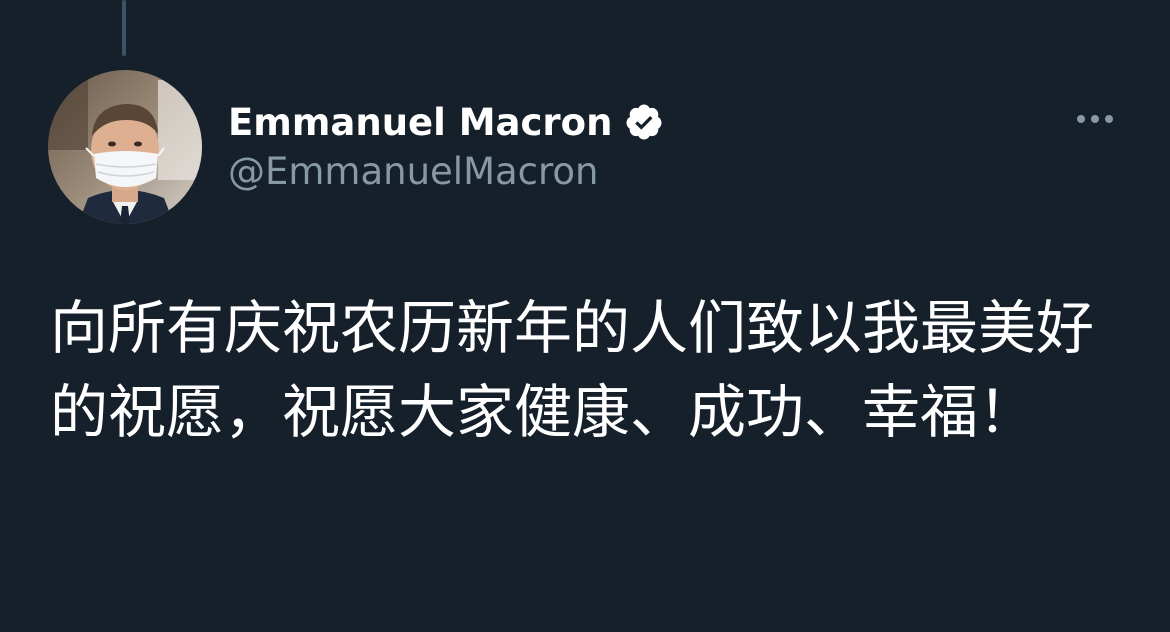 The width and height of the screenshot is (1170, 632). I want to click on thread-connector-line, so click(124, 28).